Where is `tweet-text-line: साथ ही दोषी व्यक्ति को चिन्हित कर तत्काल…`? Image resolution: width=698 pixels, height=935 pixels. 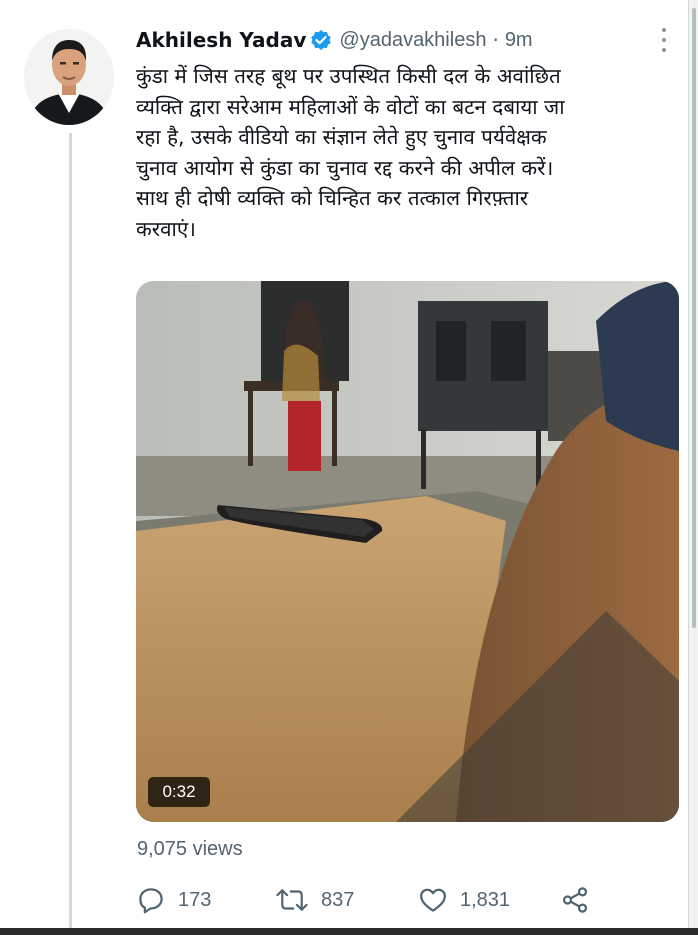
tweet-text-line: साथ ही दोषी व्यक्ति को चिन्हित कर तत्काल… is located at coordinates (332, 198).